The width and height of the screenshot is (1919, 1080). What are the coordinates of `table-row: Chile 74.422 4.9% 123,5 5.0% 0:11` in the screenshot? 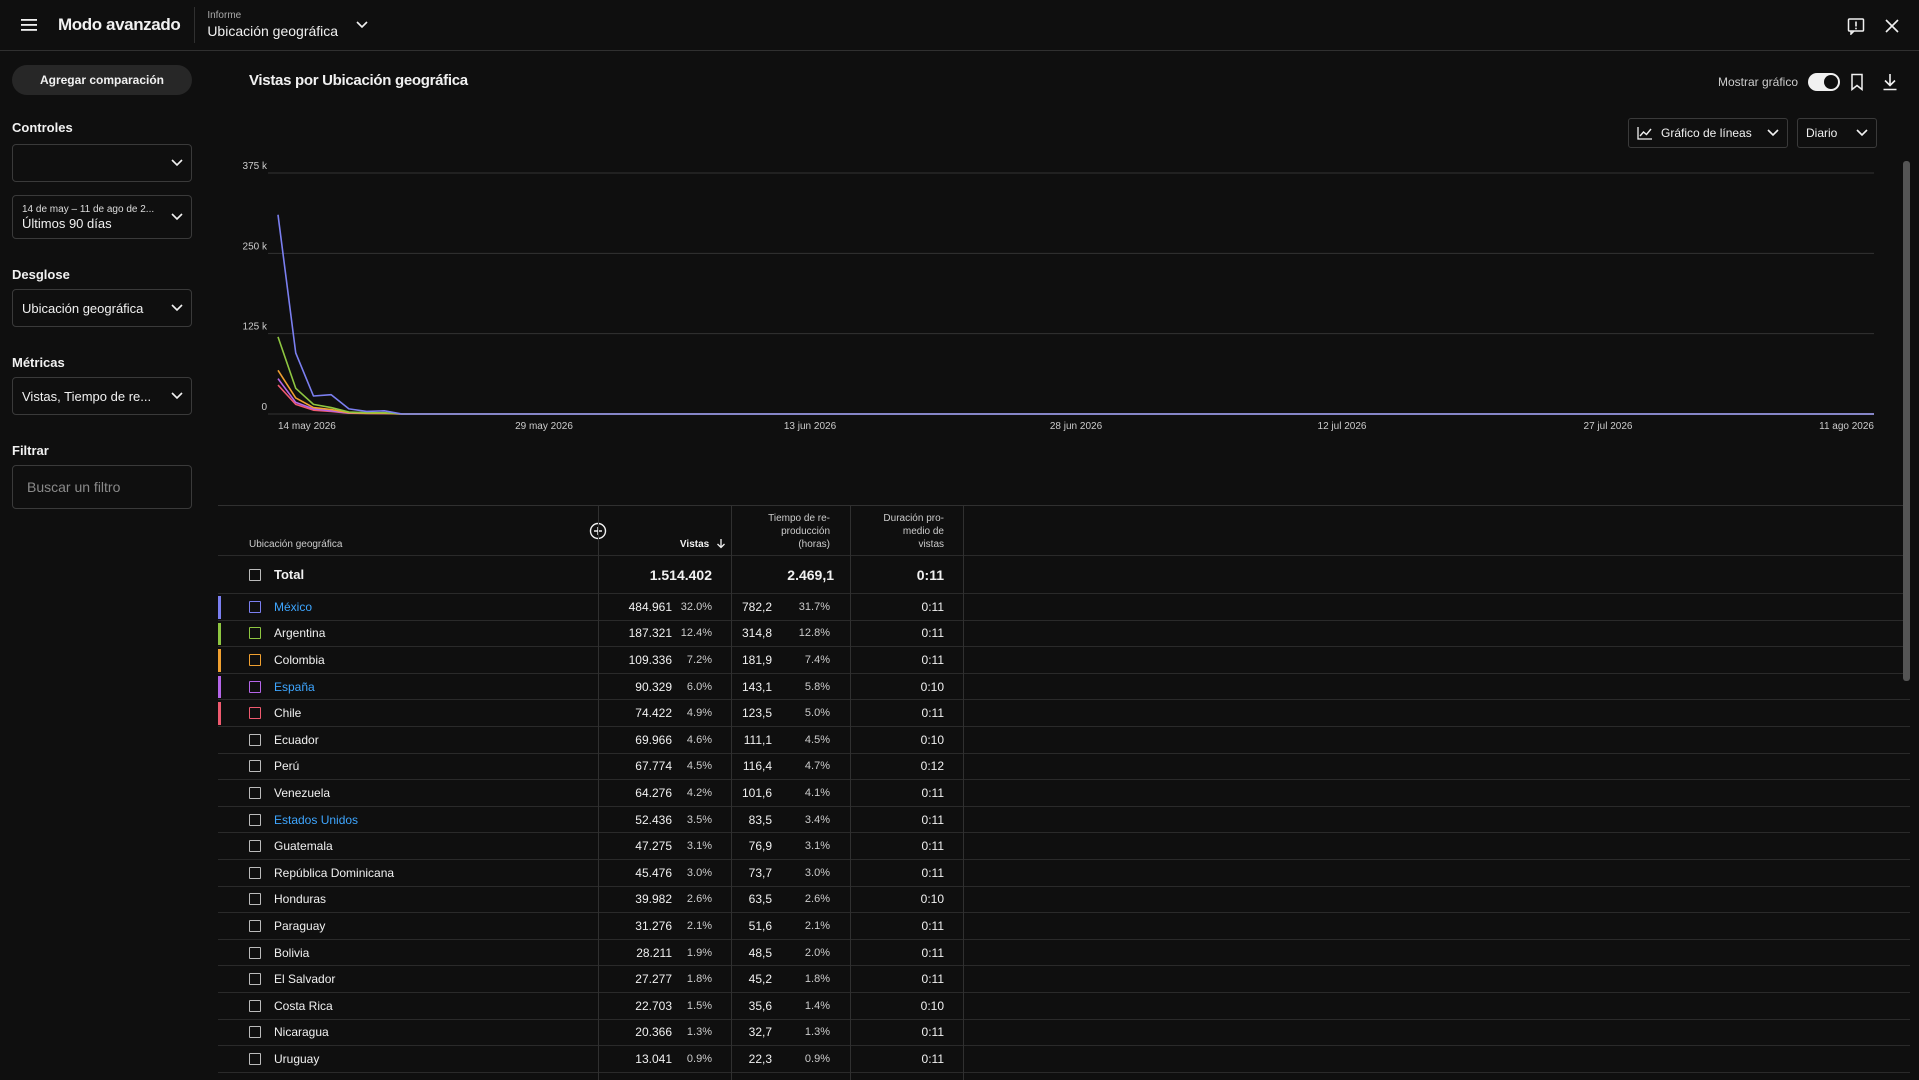 It's located at (1064, 713).